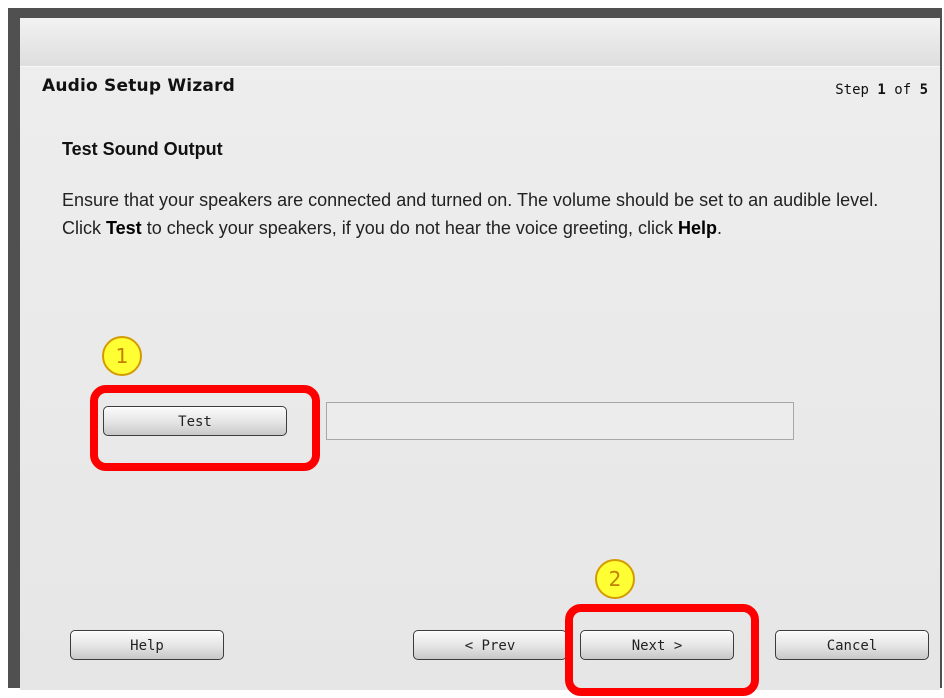  I want to click on description-help-word: Help, so click(697, 228).